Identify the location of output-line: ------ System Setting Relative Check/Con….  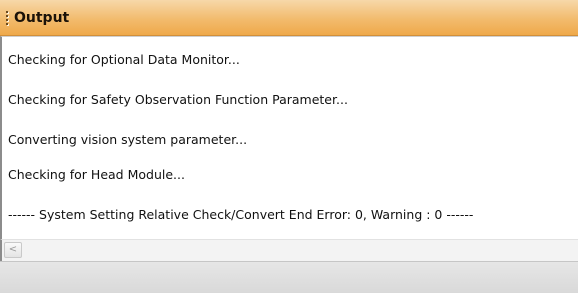
(241, 214).